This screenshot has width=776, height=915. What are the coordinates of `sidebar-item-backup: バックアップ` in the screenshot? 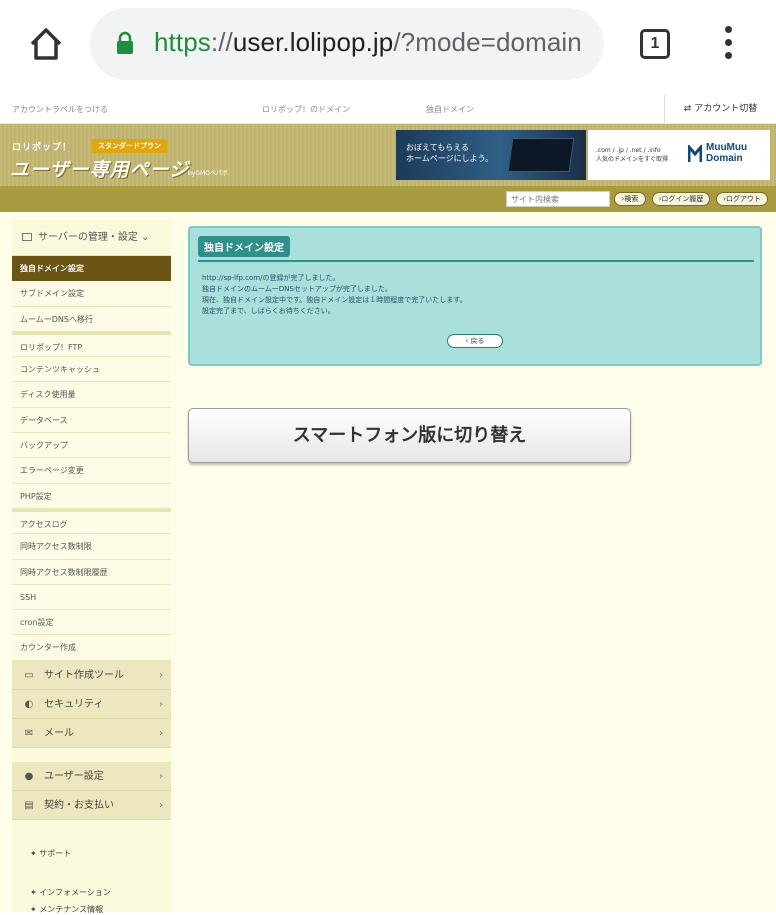 It's located at (91, 446).